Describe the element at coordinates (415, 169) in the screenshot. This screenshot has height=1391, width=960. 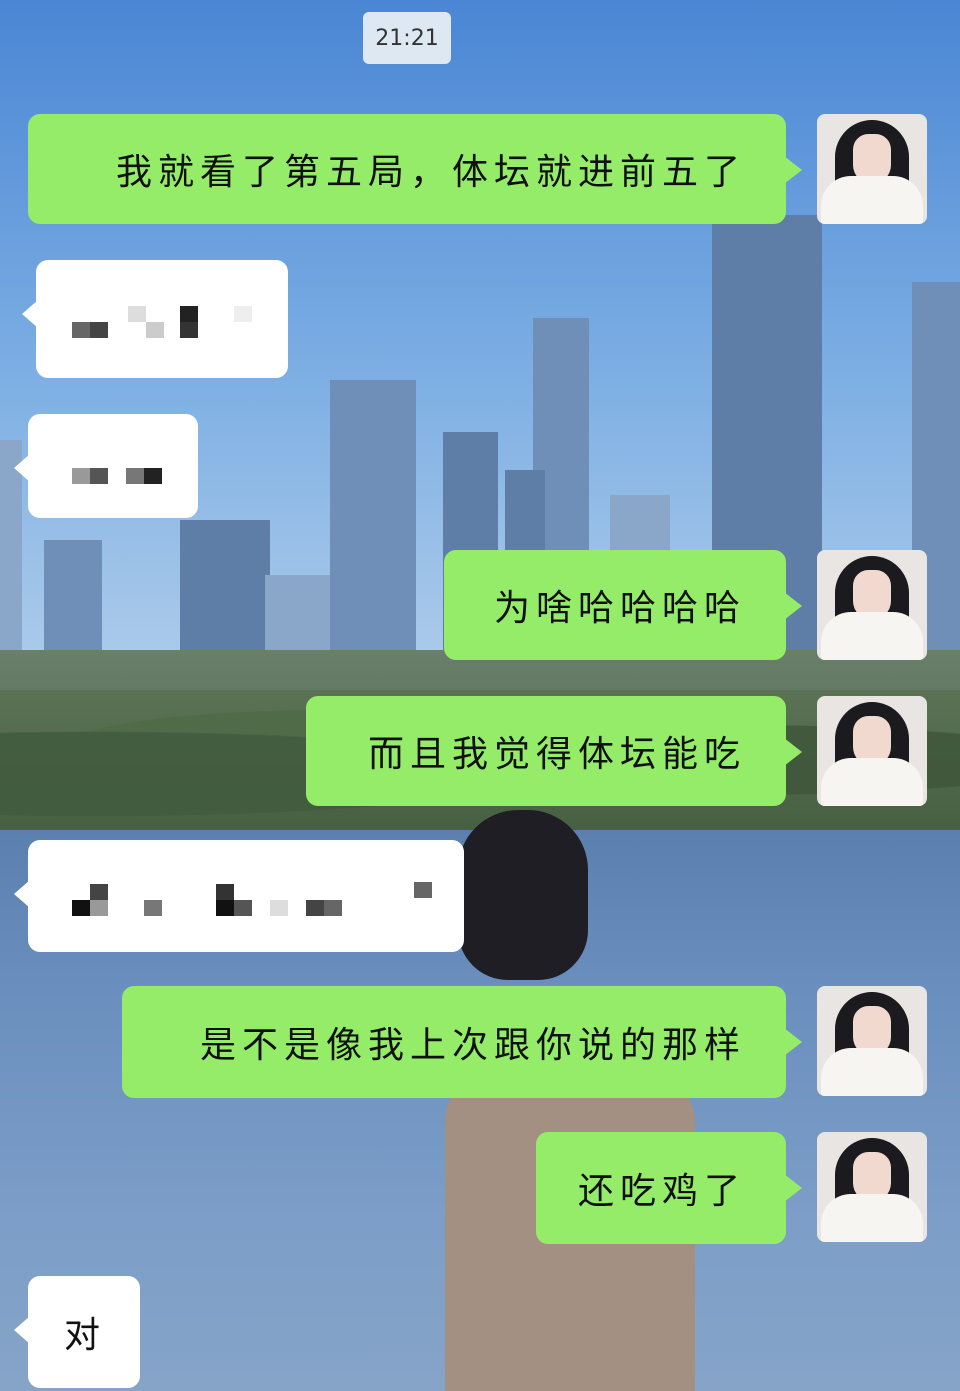
I see `message-bubble: 我就看了第五局，体坛就进前五了` at that location.